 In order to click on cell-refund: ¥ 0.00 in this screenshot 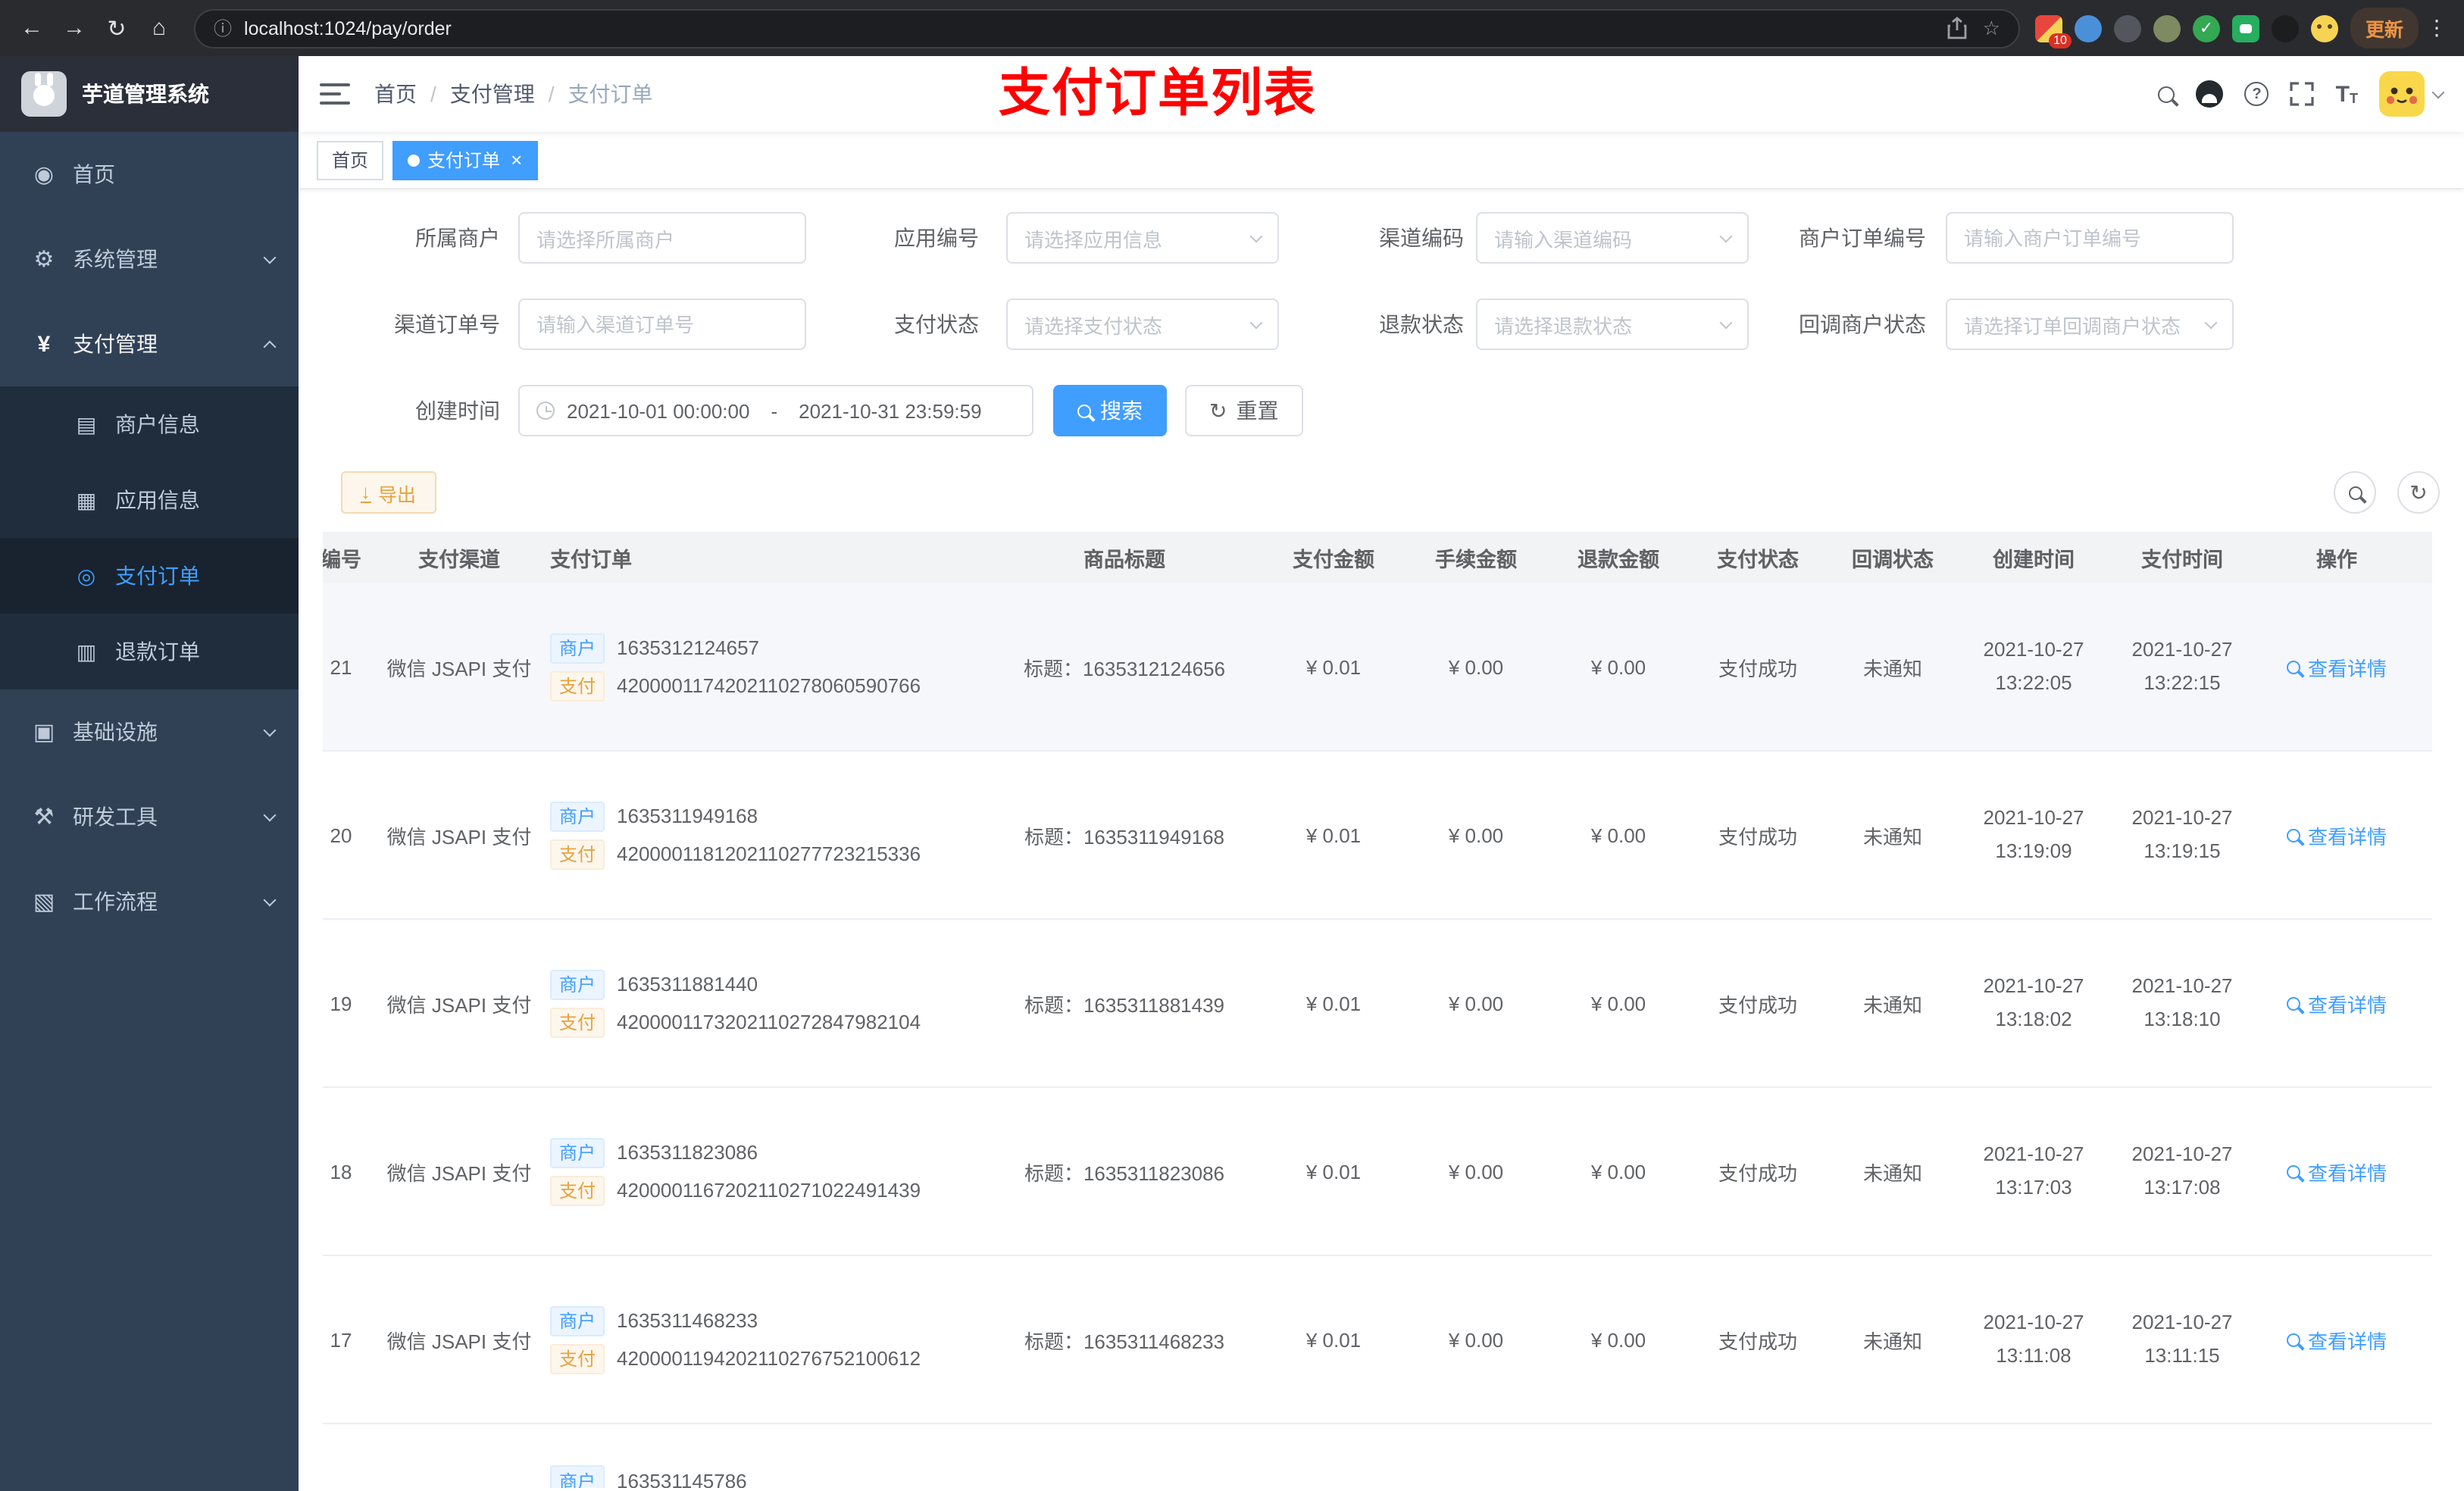, I will do `click(1618, 666)`.